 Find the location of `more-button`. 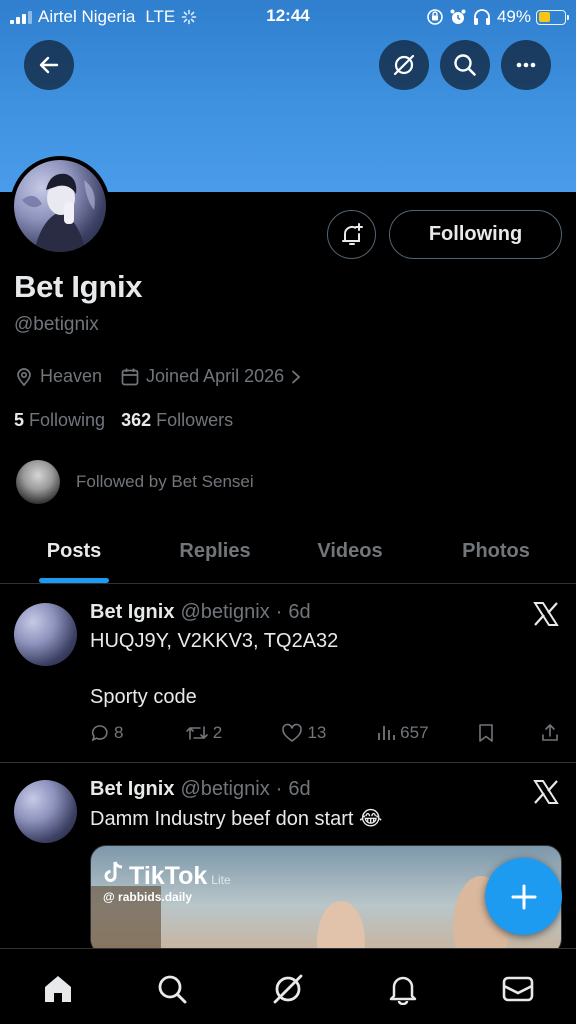

more-button is located at coordinates (526, 65).